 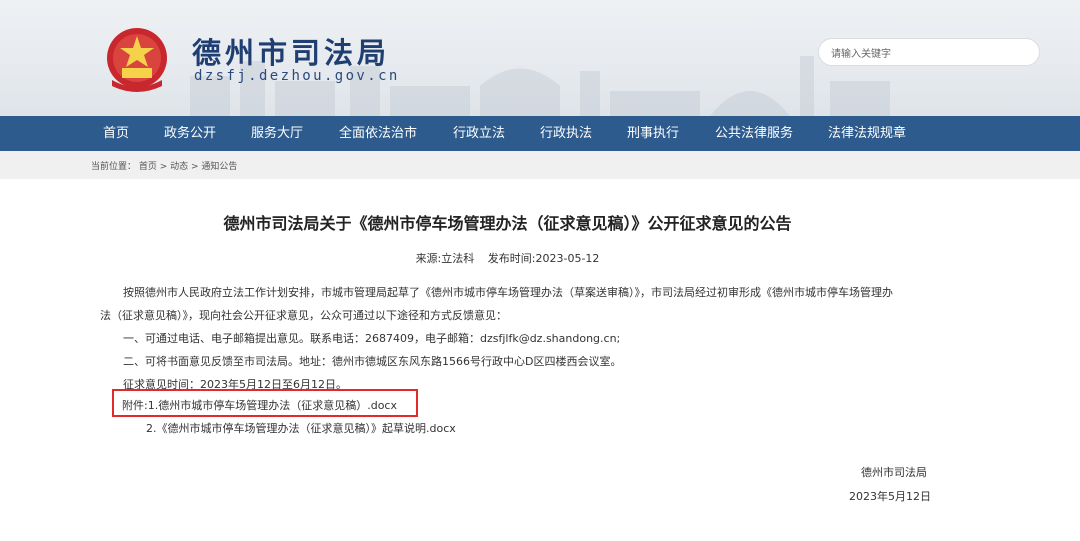 I want to click on search-box: 请输入关键字, so click(x=929, y=52).